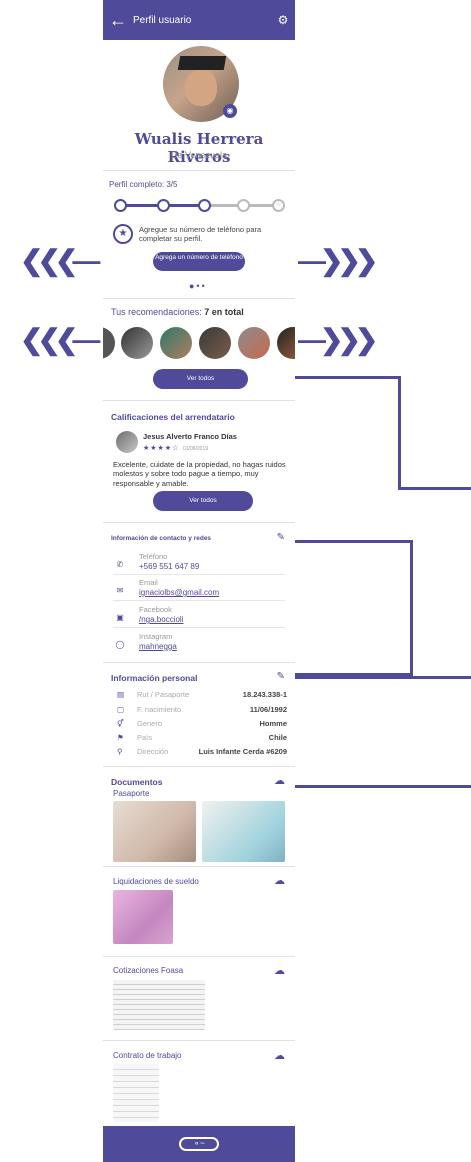 The height and width of the screenshot is (1162, 471). I want to click on landlord-avatar, so click(127, 442).